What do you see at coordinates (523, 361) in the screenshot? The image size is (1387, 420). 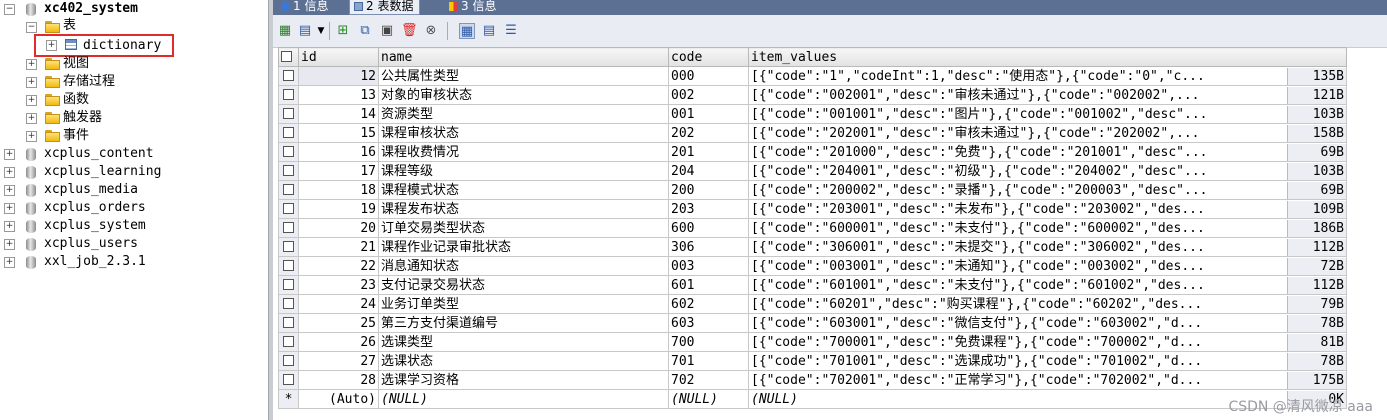 I see `cell-name: 选课状态` at bounding box center [523, 361].